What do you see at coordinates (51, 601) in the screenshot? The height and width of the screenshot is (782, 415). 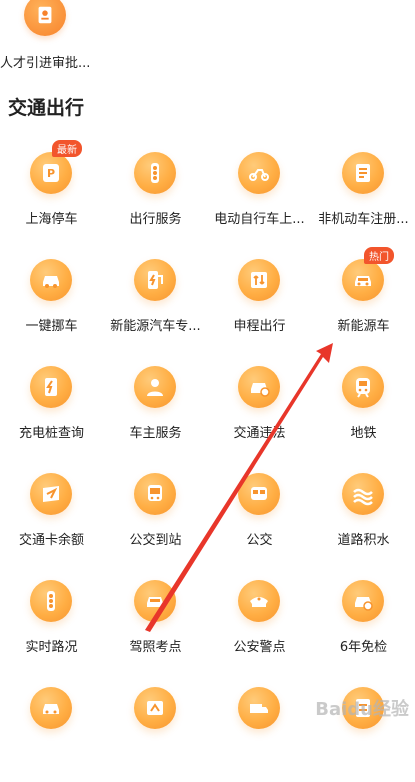 I see `realtime-traffic-icon` at bounding box center [51, 601].